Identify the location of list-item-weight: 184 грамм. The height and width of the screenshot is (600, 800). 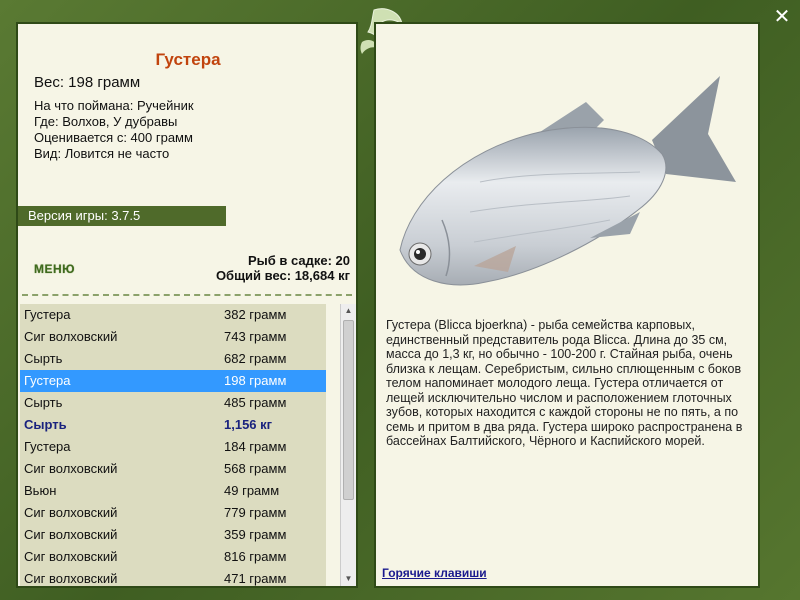
(255, 446).